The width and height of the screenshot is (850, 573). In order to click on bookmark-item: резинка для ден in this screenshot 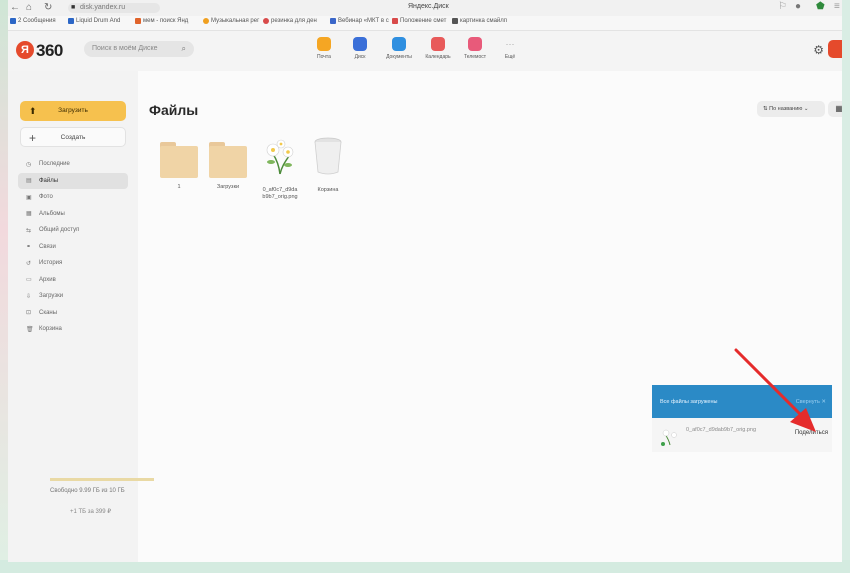, I will do `click(290, 21)`.